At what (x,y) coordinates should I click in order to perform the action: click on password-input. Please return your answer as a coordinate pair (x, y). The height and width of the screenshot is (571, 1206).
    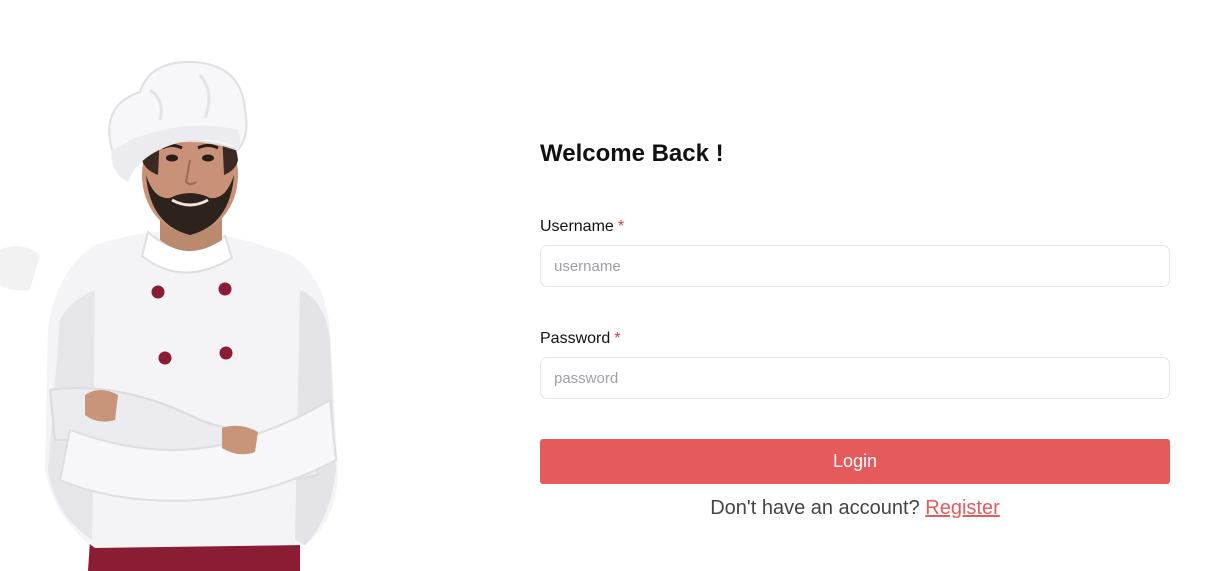
    Looking at the image, I should click on (855, 378).